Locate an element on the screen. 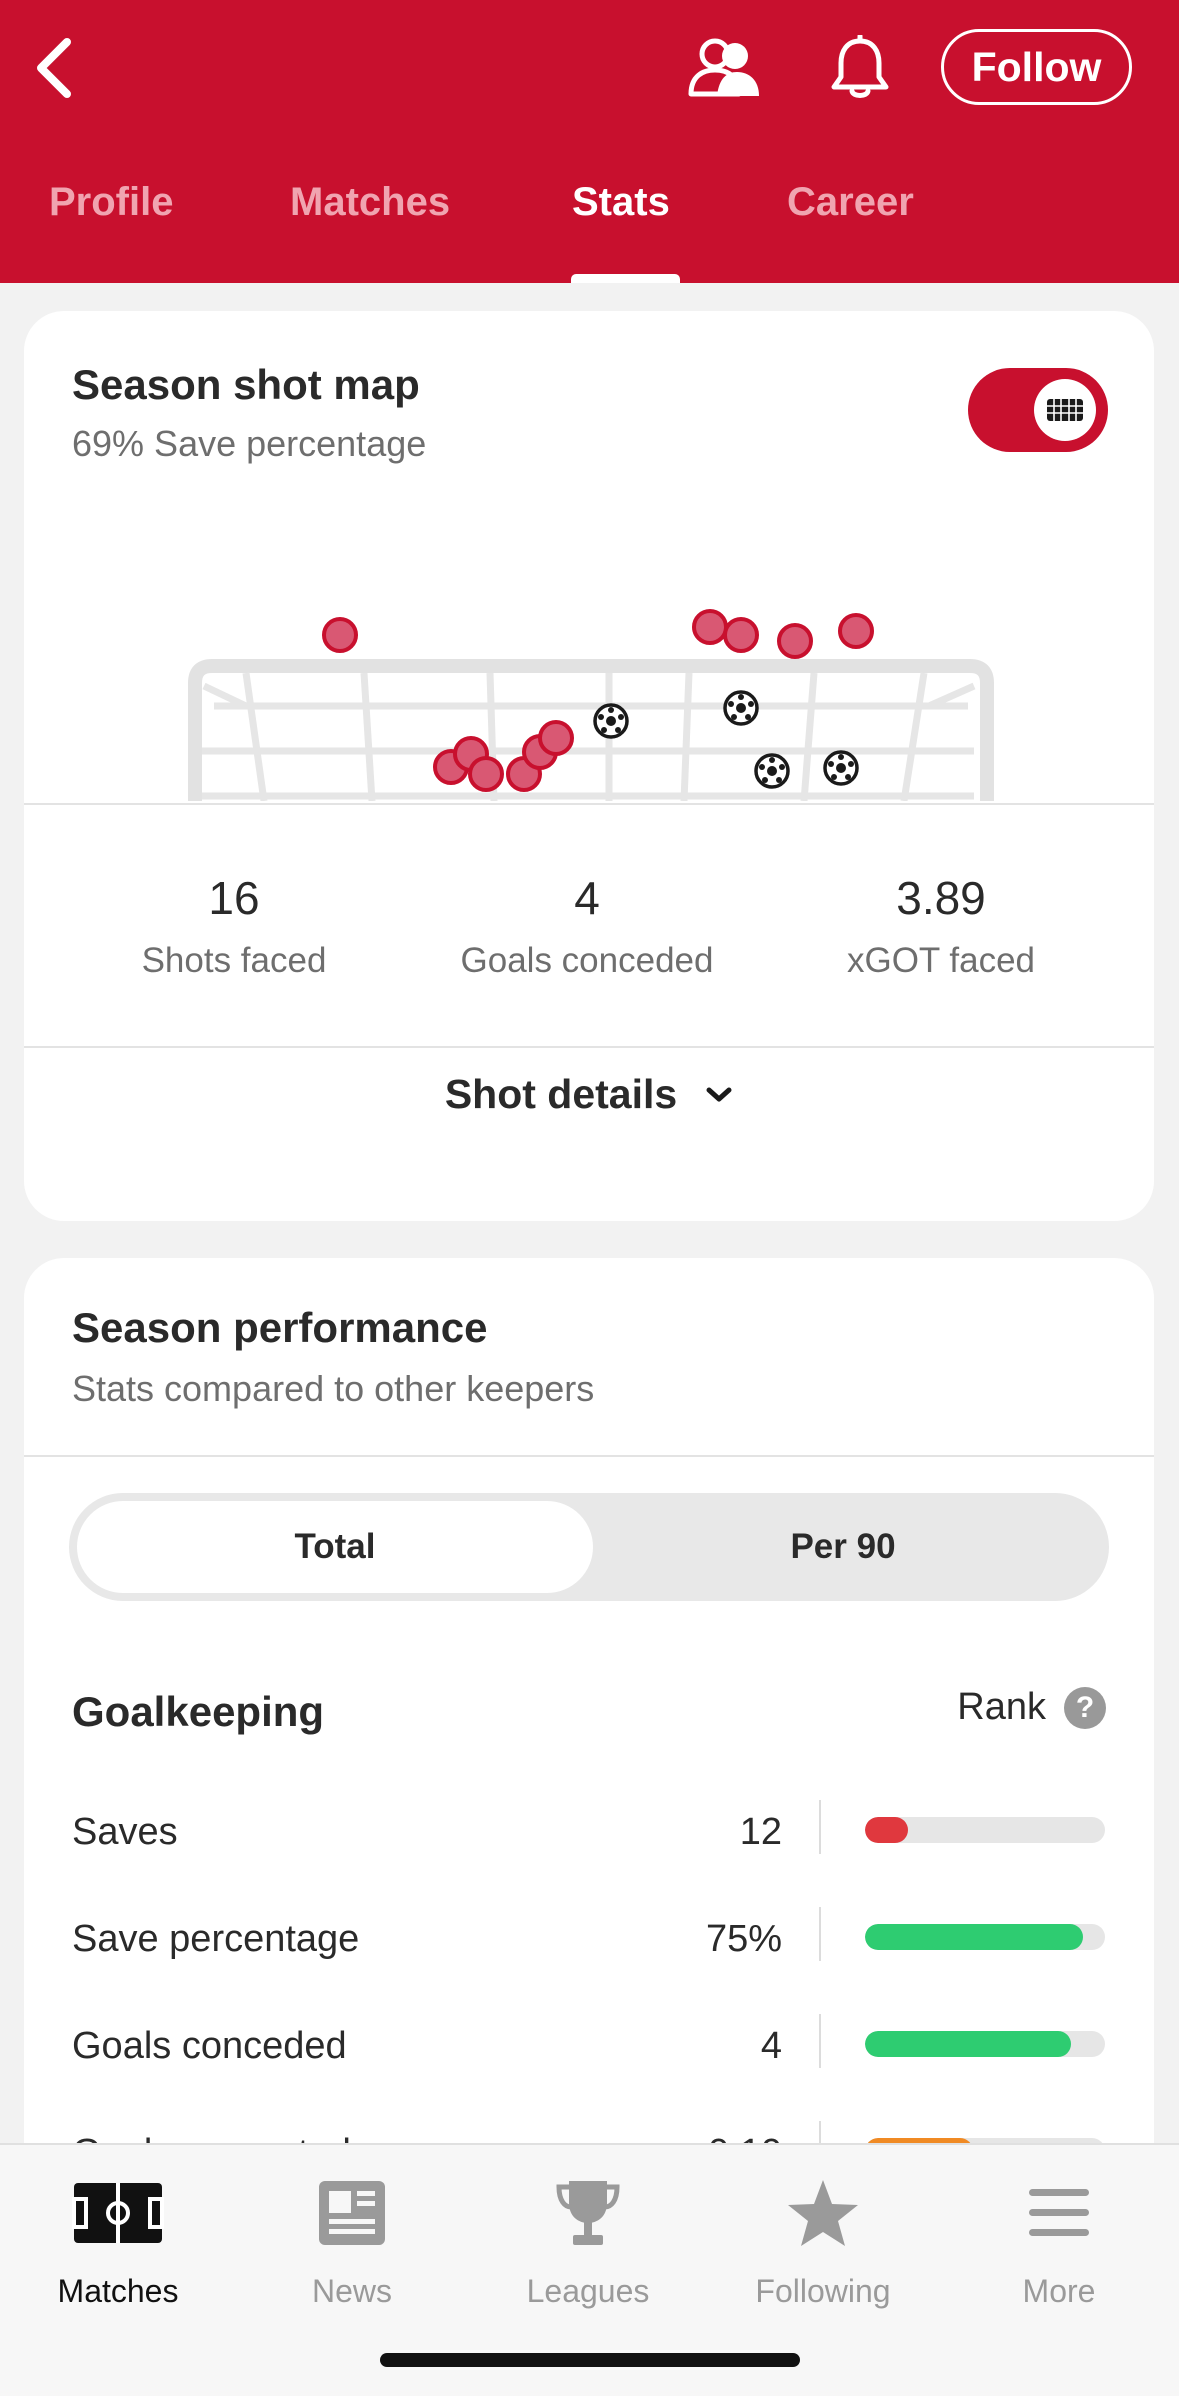 Image resolution: width=1179 pixels, height=2396 pixels. shot-details-button: Shot details is located at coordinates (589, 1094).